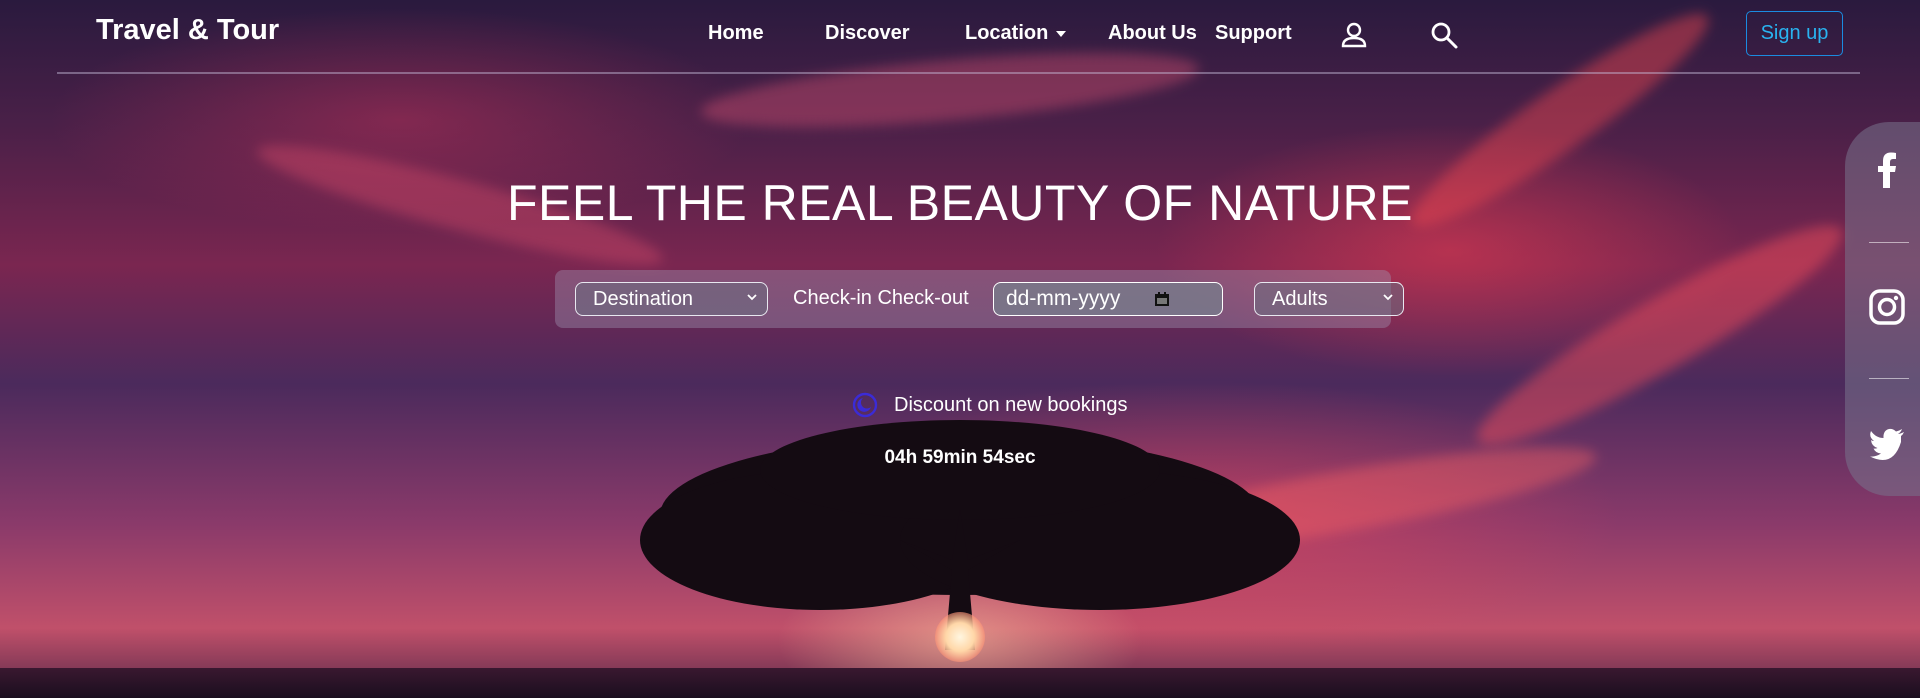  What do you see at coordinates (1887, 443) in the screenshot?
I see `twitter-icon` at bounding box center [1887, 443].